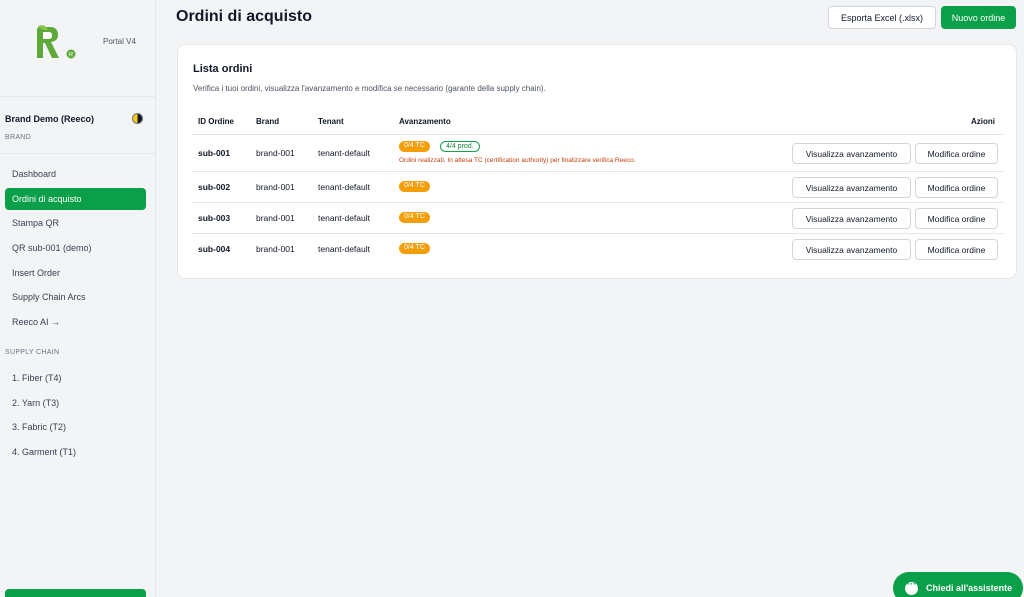  Describe the element at coordinates (268, 121) in the screenshot. I see `column-header-brand: Brand` at that location.